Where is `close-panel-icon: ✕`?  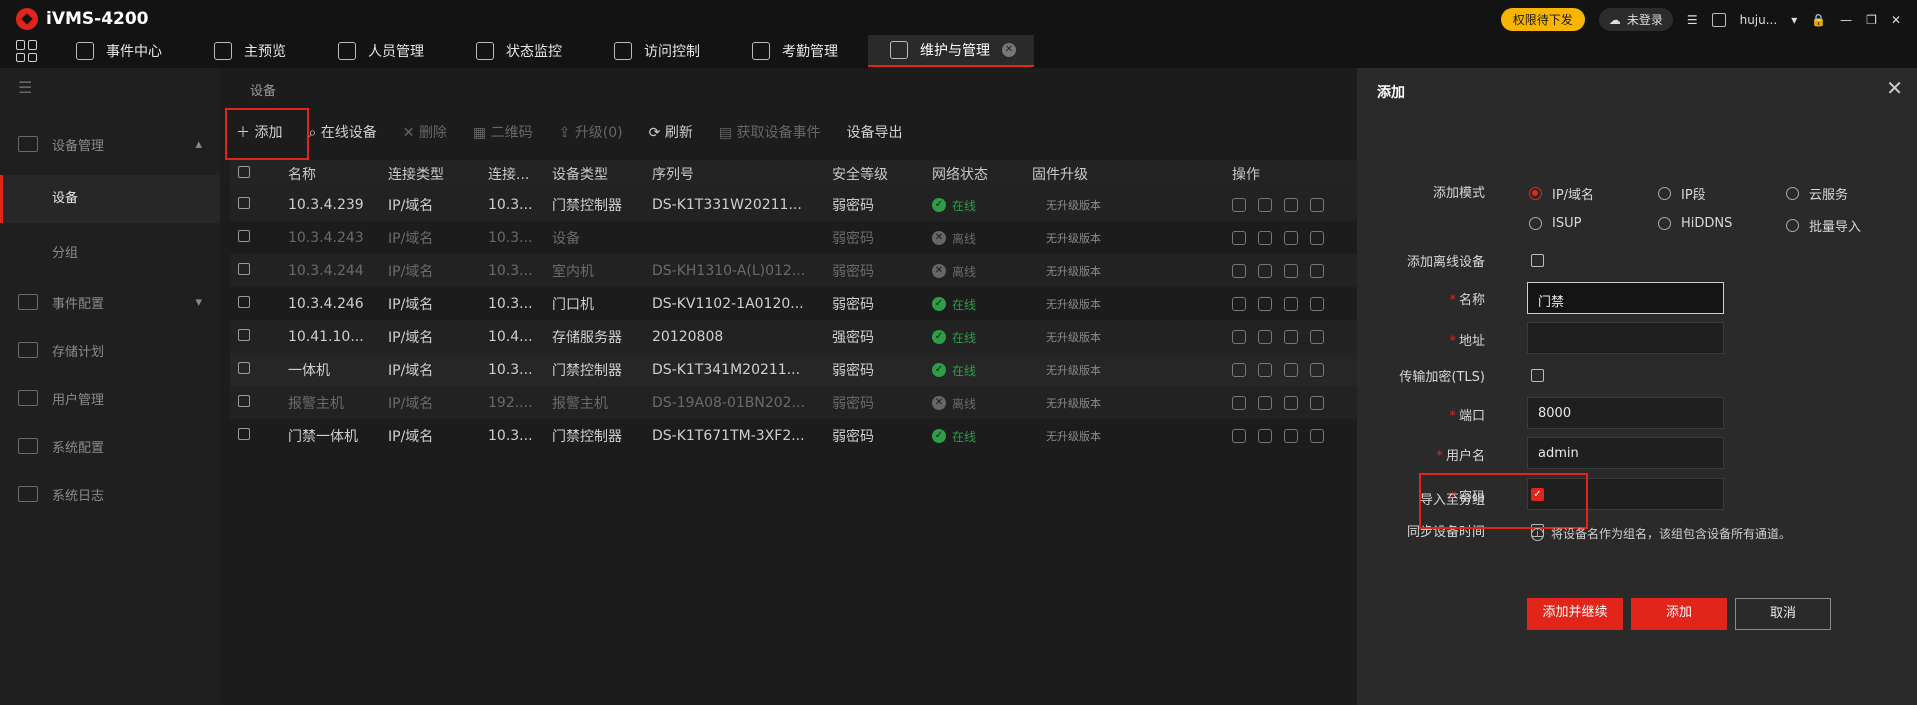
close-panel-icon: ✕ is located at coordinates (1894, 88).